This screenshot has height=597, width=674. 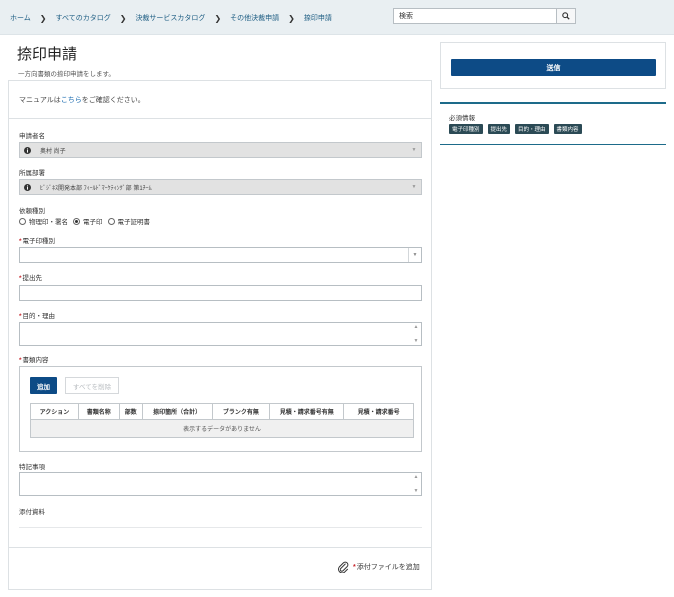 I want to click on seal-type-label-text: 電子印種別, so click(x=39, y=241).